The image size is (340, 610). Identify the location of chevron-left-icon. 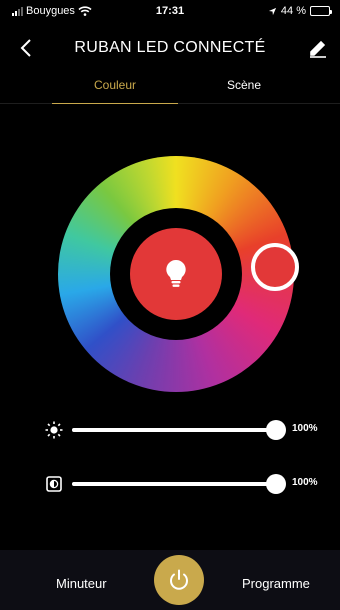
(25, 48).